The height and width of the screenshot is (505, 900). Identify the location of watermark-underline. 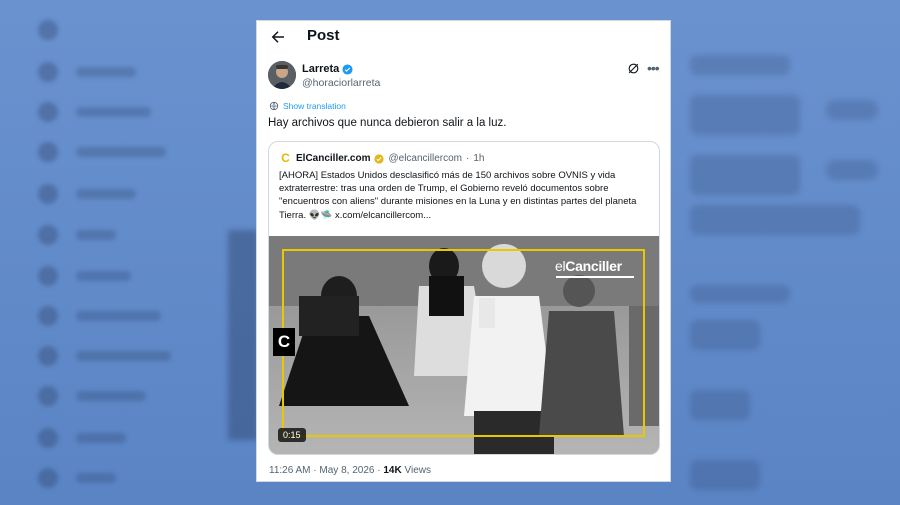
(595, 277).